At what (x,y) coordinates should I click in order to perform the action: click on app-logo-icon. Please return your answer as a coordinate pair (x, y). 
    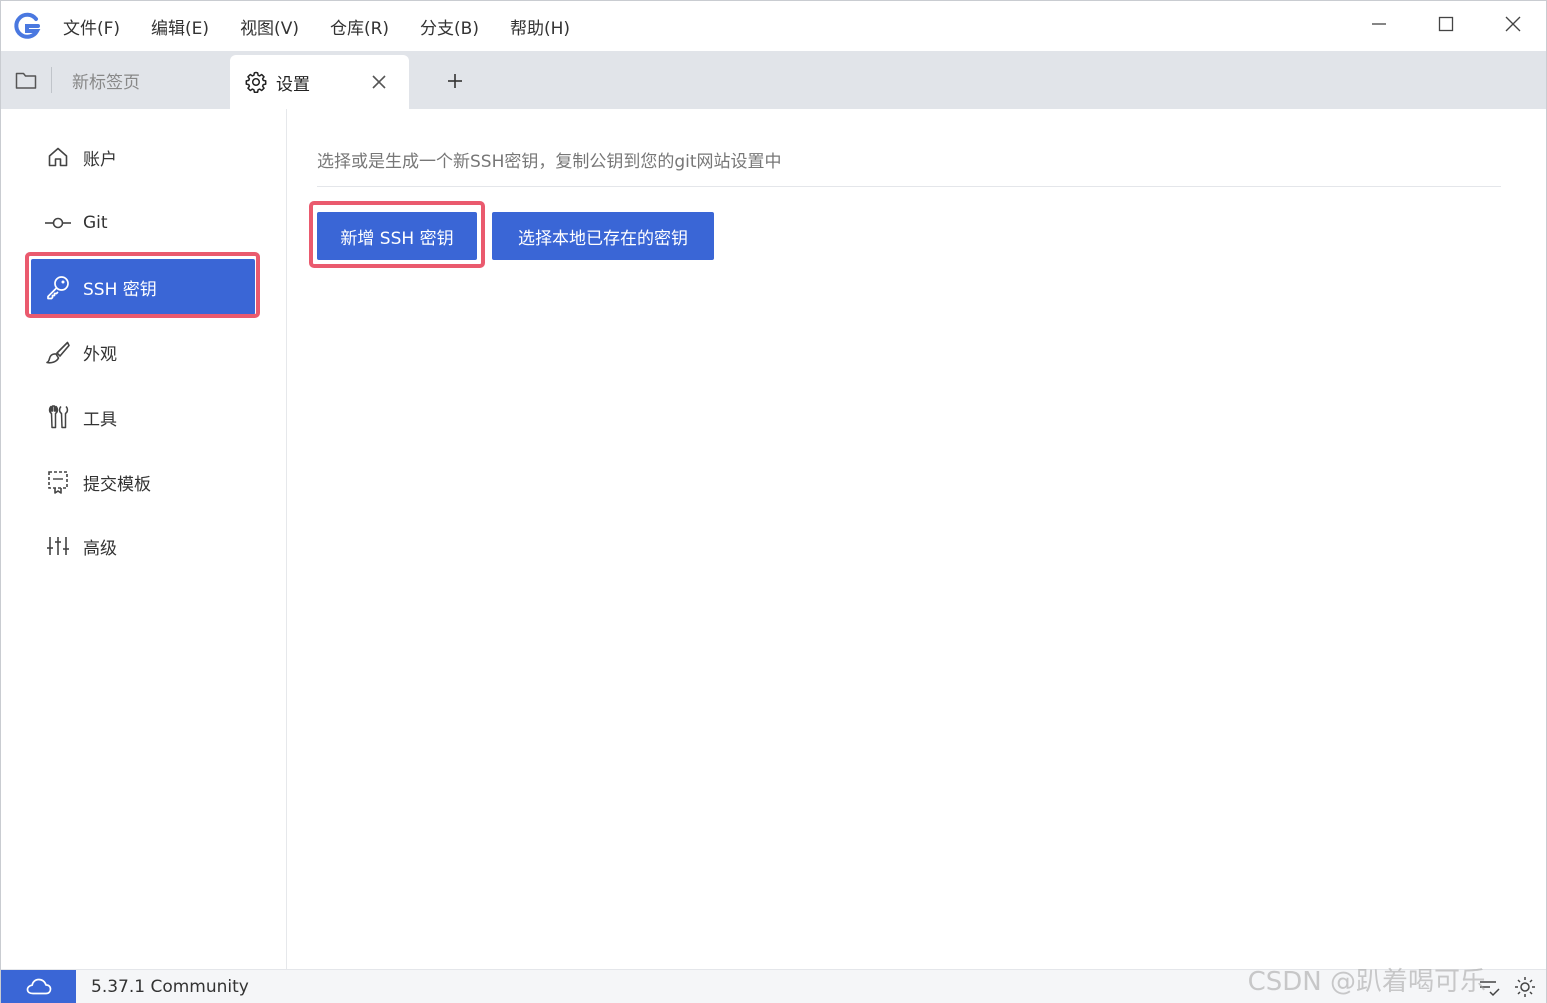
    Looking at the image, I should click on (27, 26).